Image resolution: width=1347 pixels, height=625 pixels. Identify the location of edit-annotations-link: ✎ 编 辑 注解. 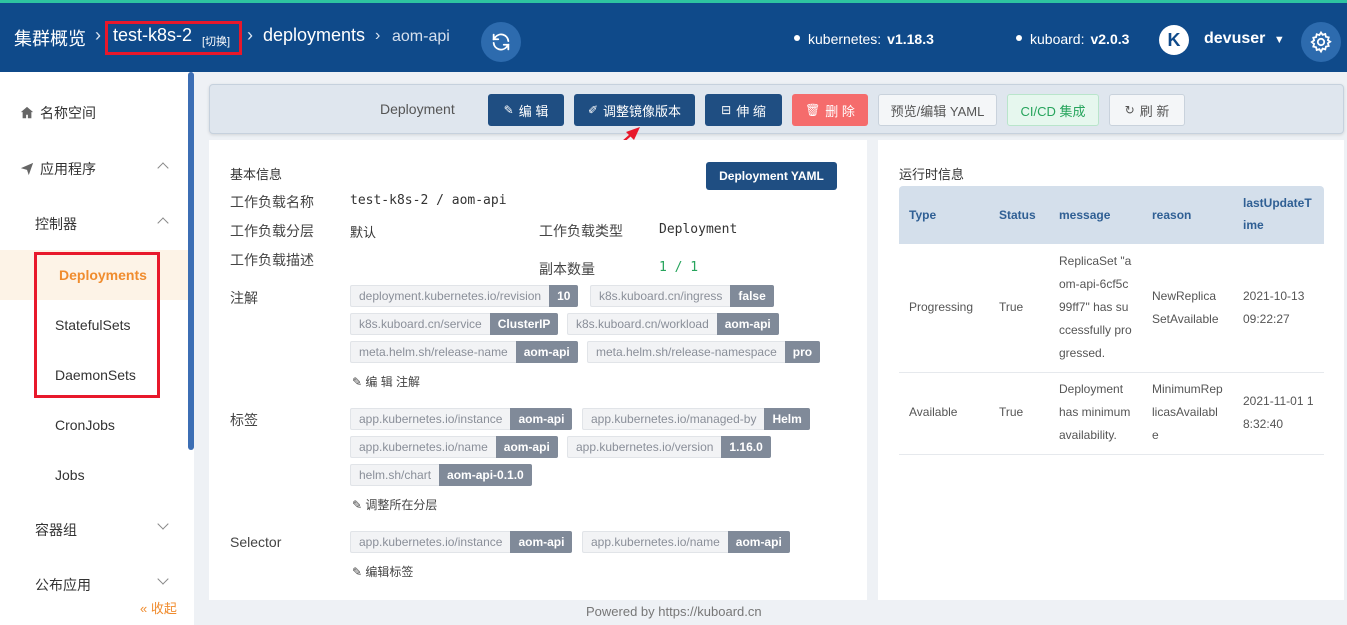
(386, 381).